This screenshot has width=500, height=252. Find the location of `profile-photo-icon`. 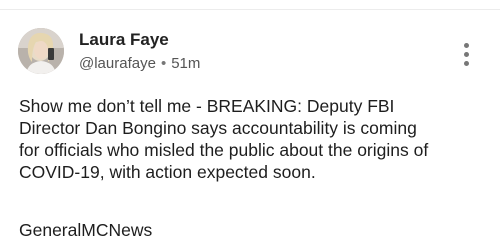

profile-photo-icon is located at coordinates (41, 51).